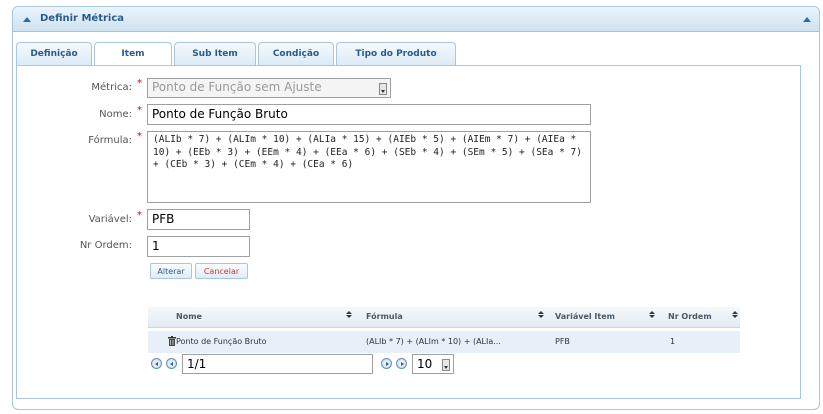 The width and height of the screenshot is (823, 414). Describe the element at coordinates (386, 363) in the screenshot. I see `next-page-icon` at that location.